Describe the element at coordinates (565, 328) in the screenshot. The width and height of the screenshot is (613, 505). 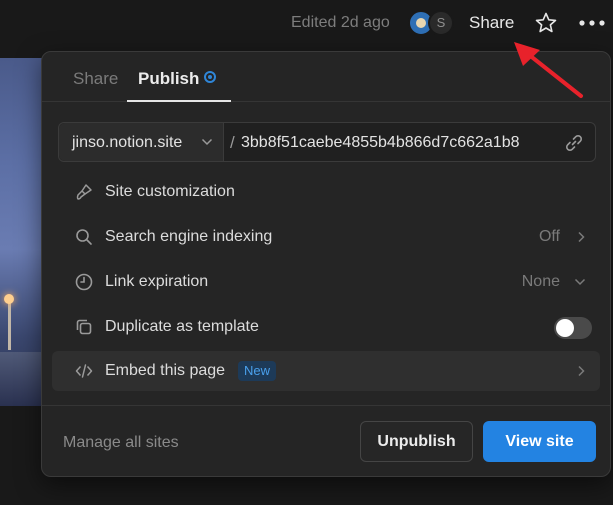
I see `toggle-knob` at that location.